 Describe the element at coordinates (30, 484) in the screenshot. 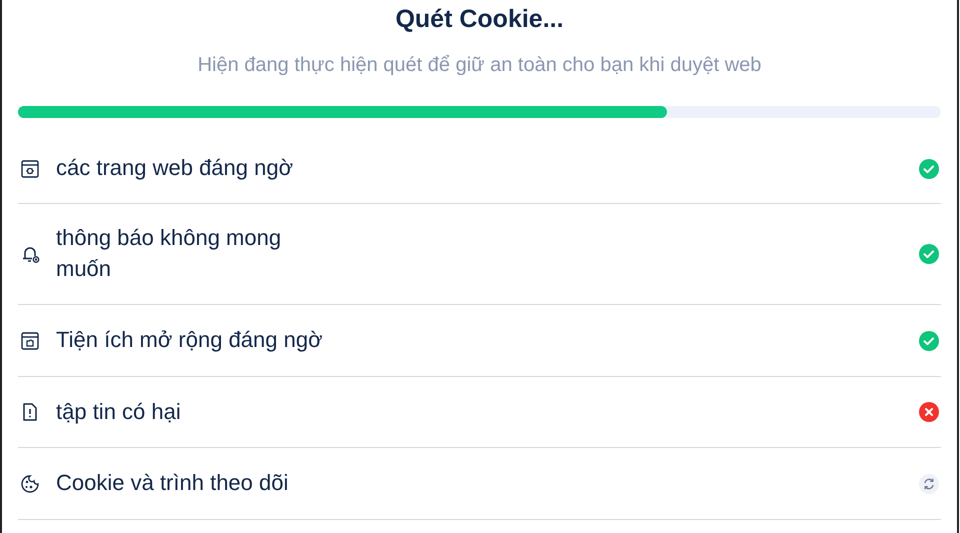

I see `cookie-icon` at that location.